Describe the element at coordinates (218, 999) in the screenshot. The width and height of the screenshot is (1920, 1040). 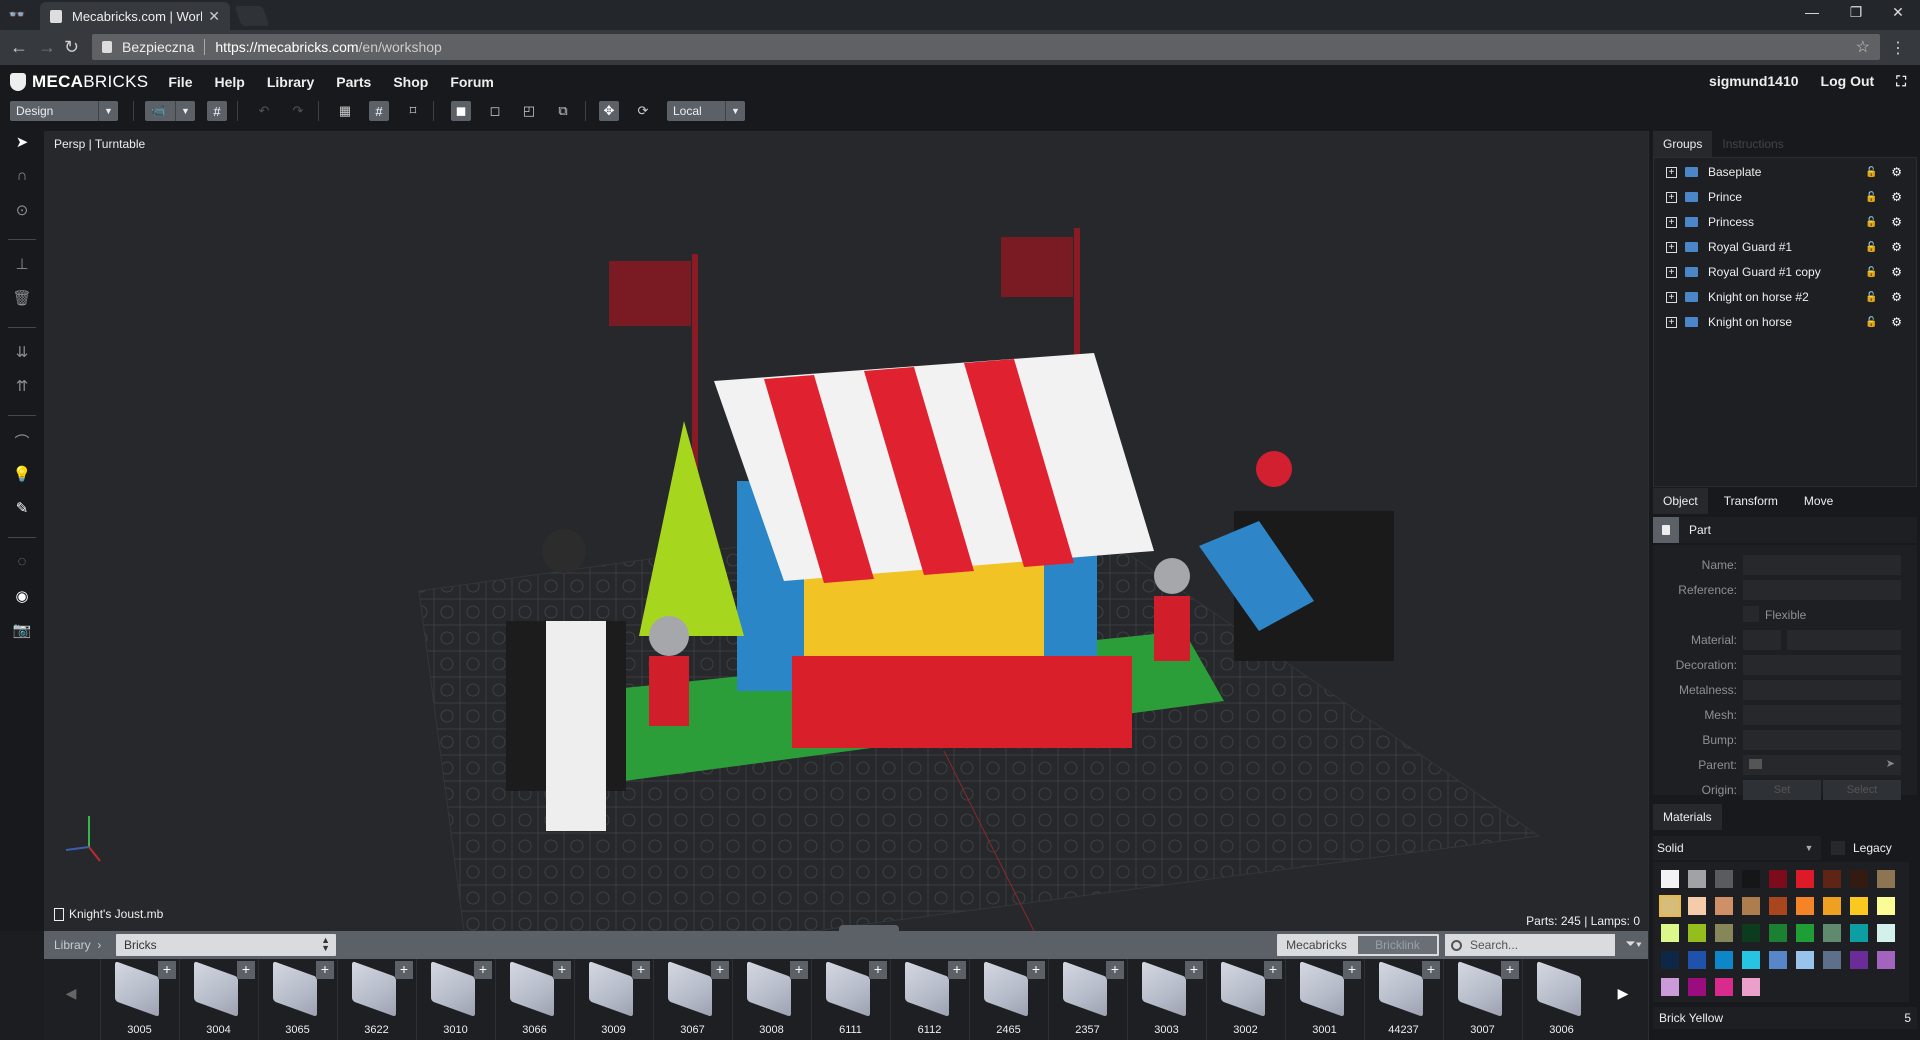
I see `part-tile: +3004` at that location.